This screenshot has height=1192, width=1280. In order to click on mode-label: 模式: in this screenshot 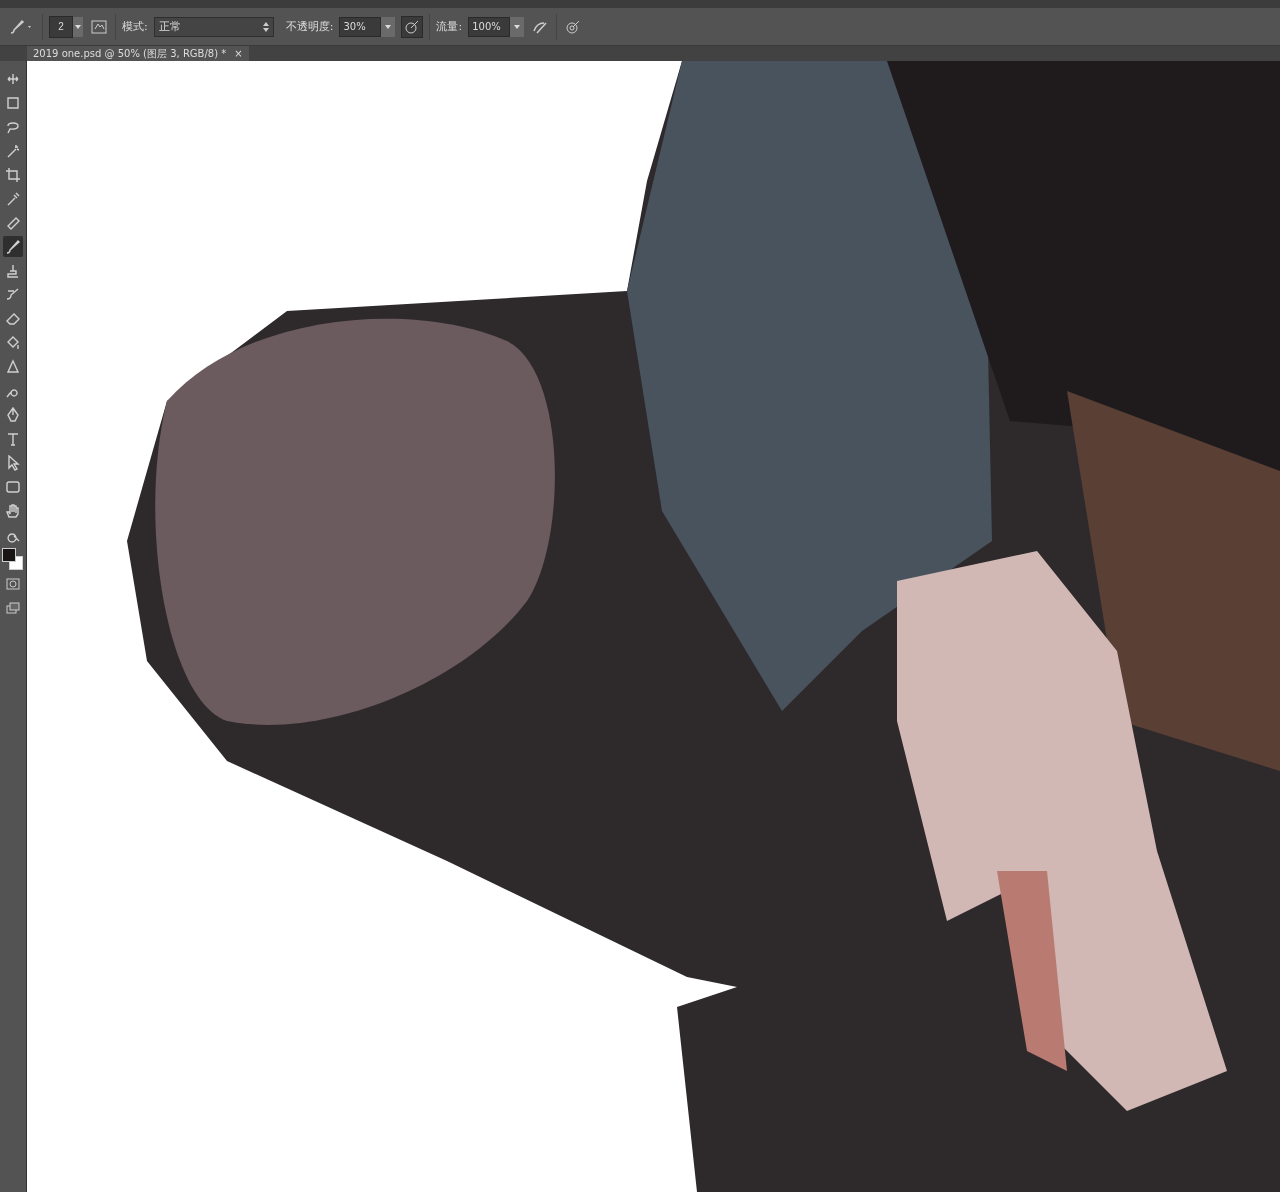, I will do `click(135, 26)`.